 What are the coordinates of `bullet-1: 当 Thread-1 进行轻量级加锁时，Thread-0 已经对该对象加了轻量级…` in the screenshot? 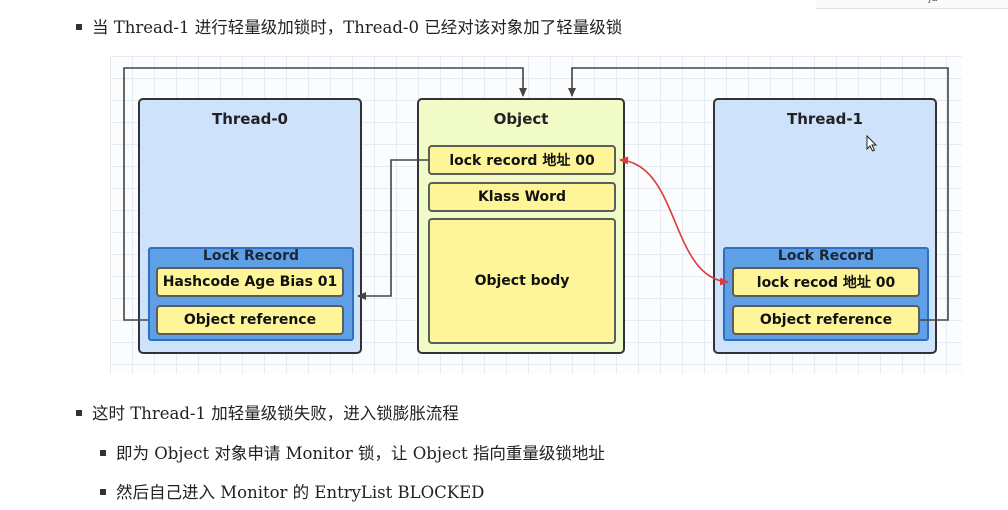 It's located at (349, 26).